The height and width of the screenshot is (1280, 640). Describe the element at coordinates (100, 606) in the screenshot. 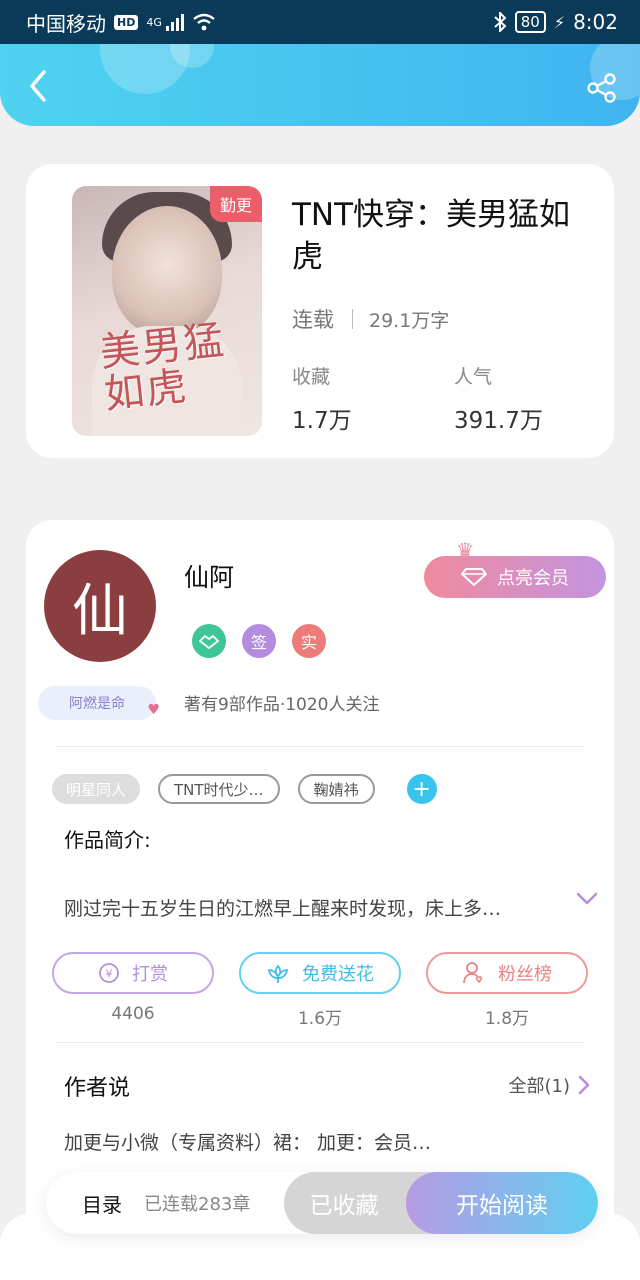

I see `avatar: 仙` at that location.